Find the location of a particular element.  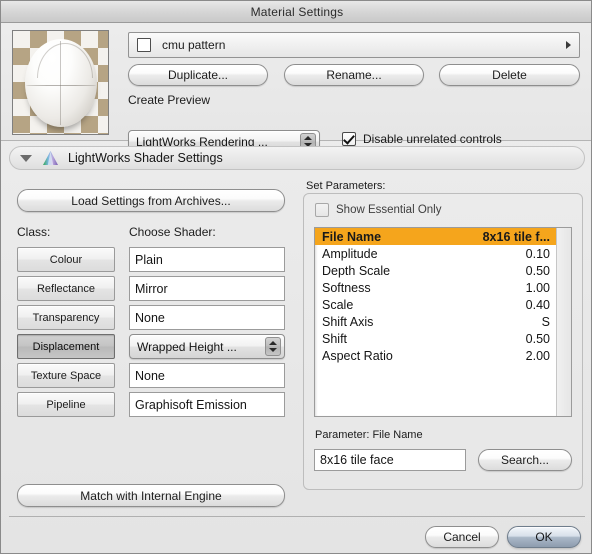

class-button-pipeline: Pipeline is located at coordinates (66, 404).